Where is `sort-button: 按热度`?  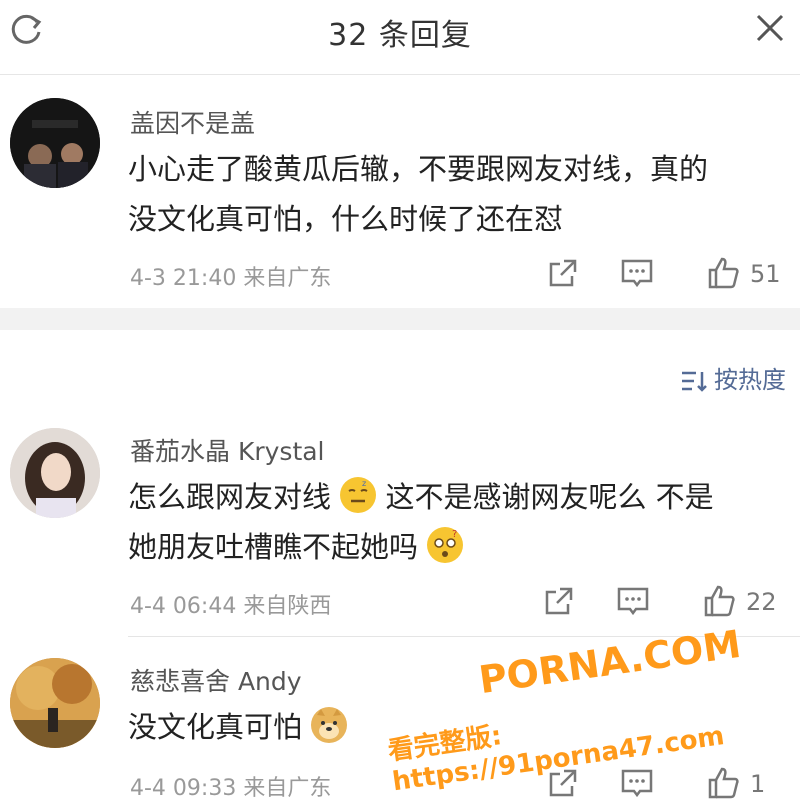 sort-button: 按热度 is located at coordinates (733, 377).